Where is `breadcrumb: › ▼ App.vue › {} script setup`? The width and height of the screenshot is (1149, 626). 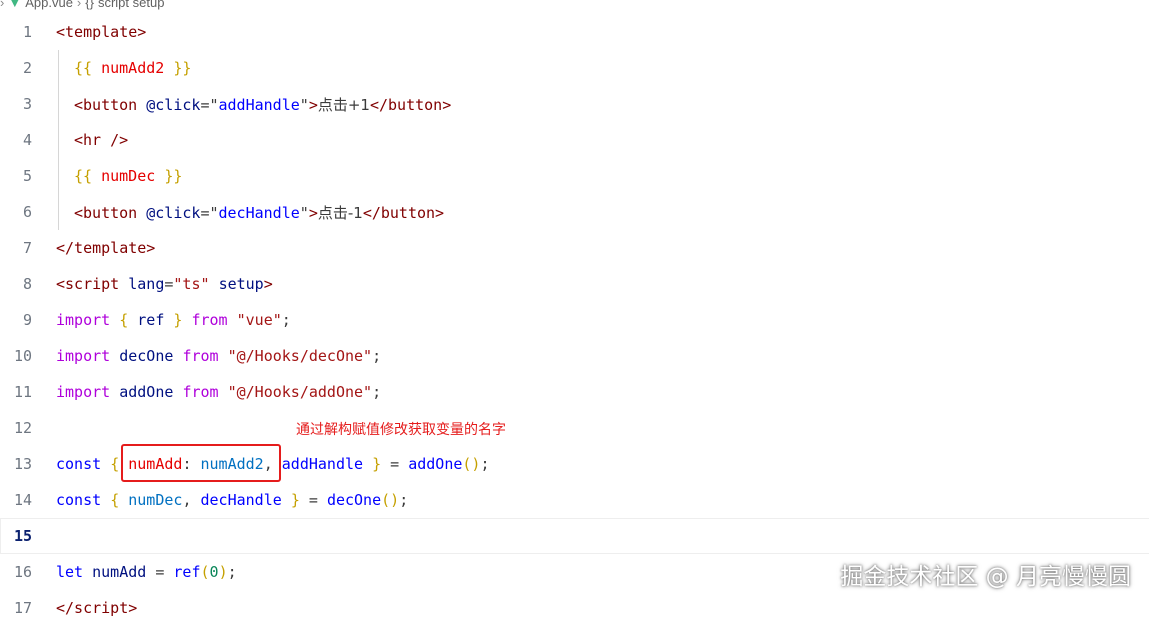
breadcrumb: › ▼ App.vue › {} script setup is located at coordinates (82, 6).